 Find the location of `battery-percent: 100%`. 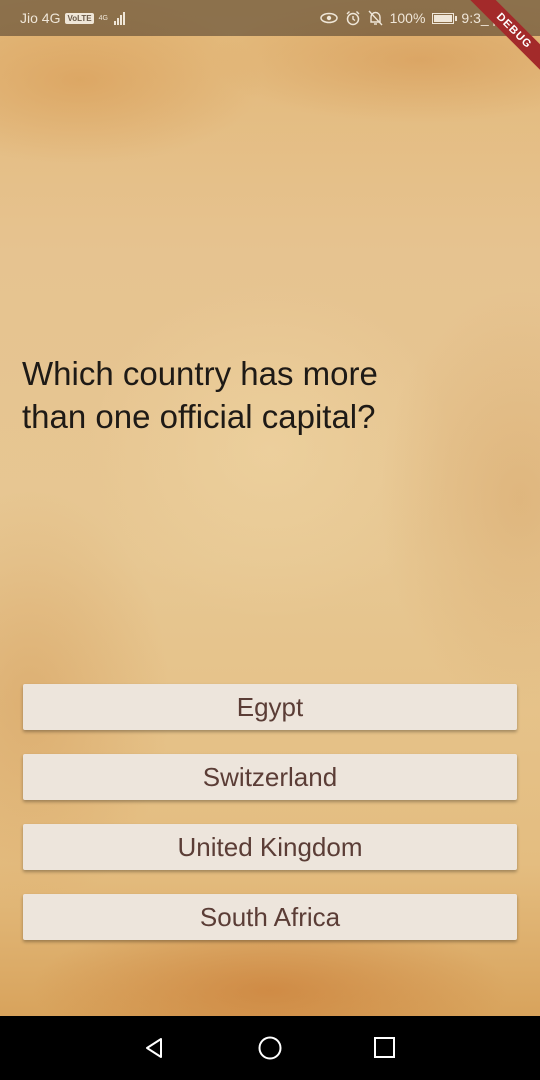

battery-percent: 100% is located at coordinates (407, 18).